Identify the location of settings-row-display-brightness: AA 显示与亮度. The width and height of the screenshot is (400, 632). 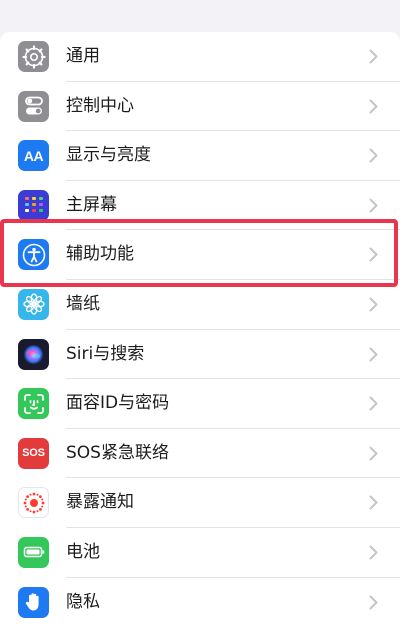
(200, 156).